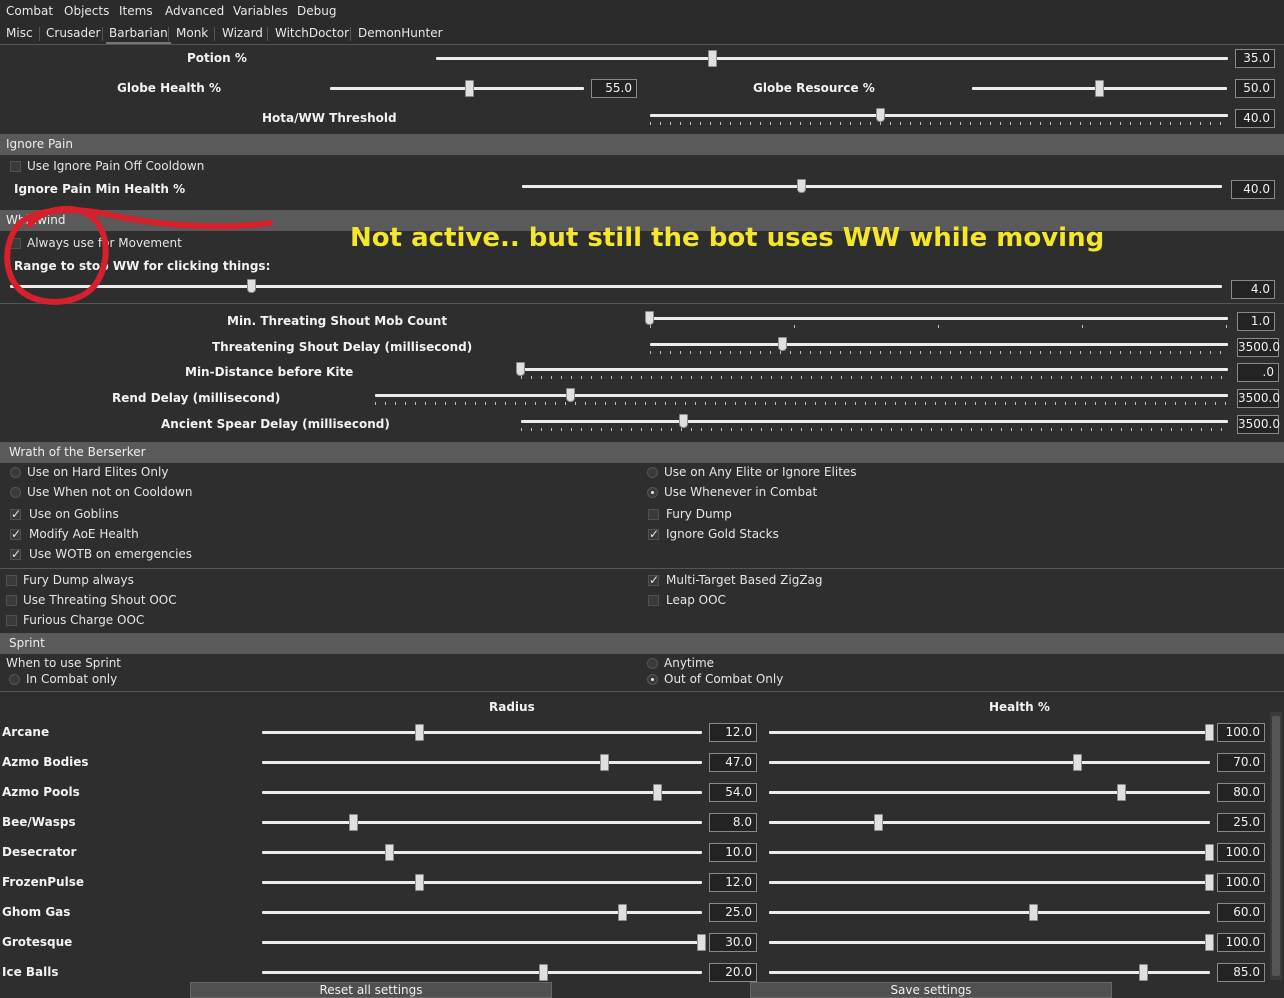 The height and width of the screenshot is (998, 1284). I want to click on any-elite-radio, so click(652, 472).